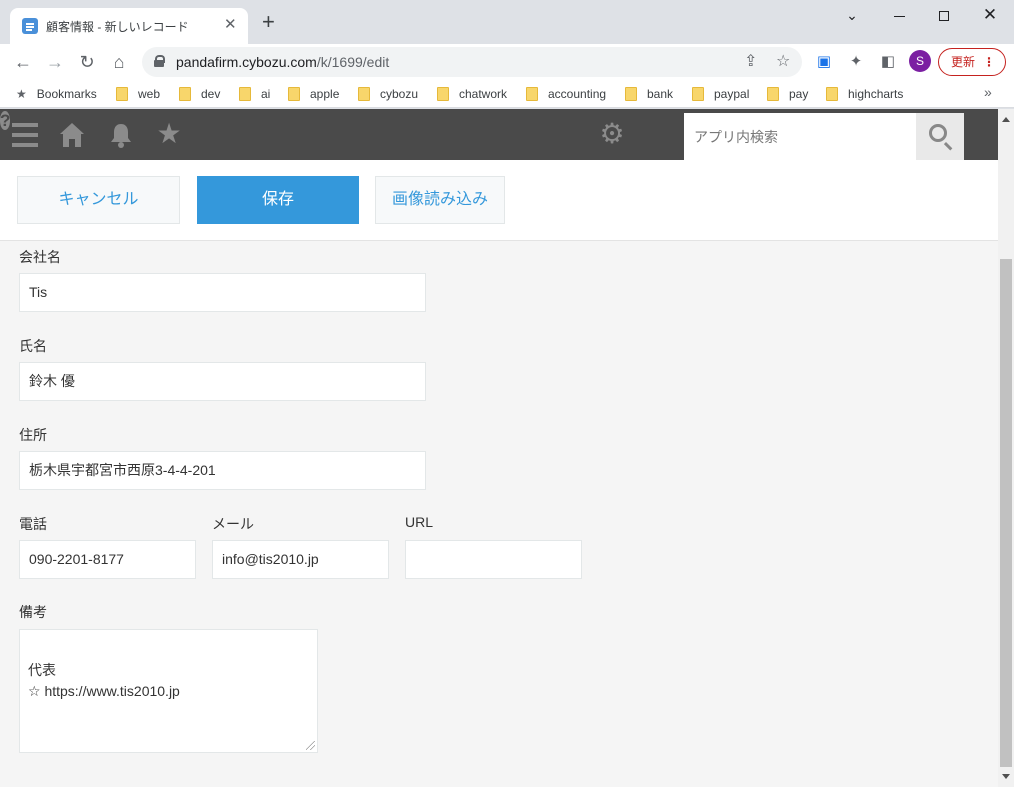  Describe the element at coordinates (313, 94) in the screenshot. I see `bookmark-folder: apple` at that location.